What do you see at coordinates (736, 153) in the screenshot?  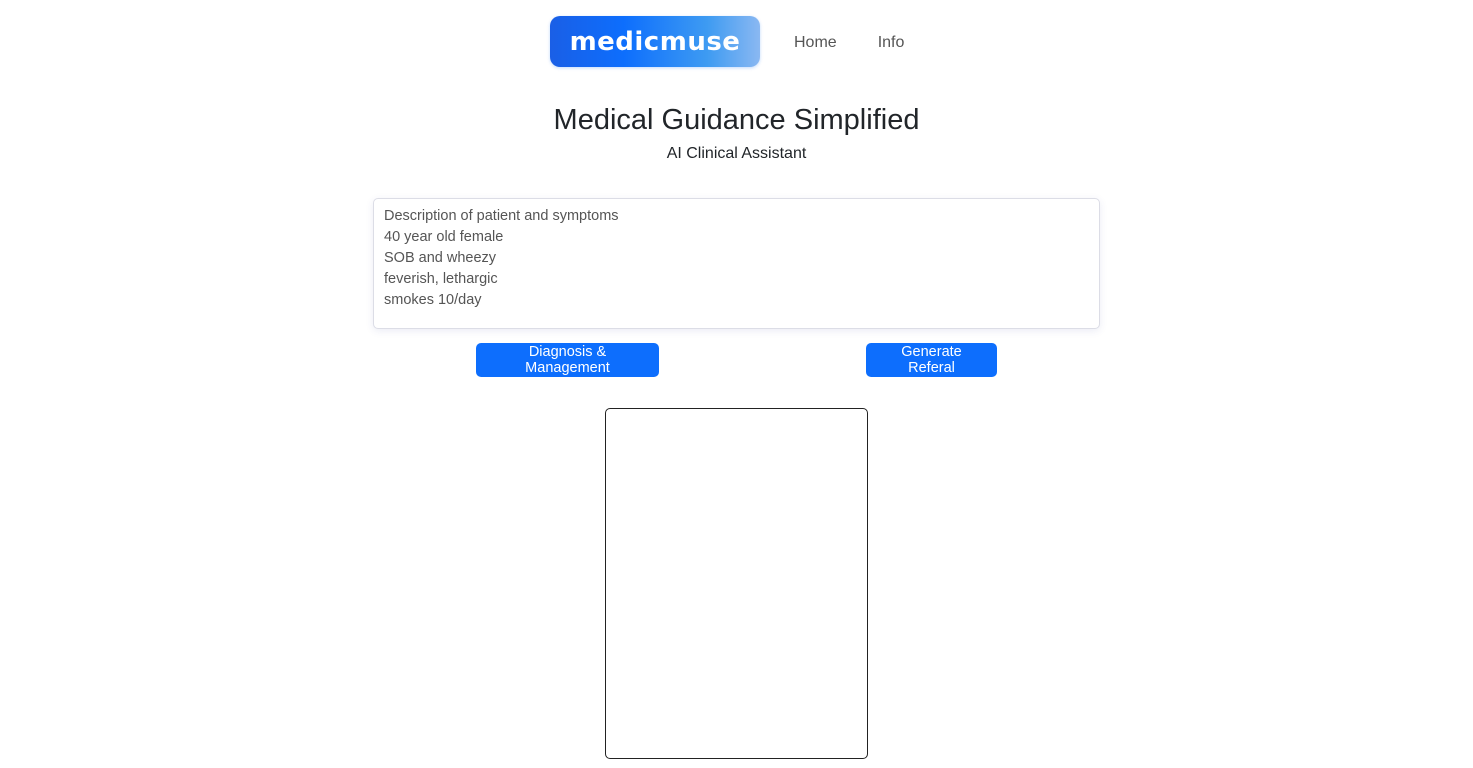 I see `page-subtitle: AI Clinical Assistant` at bounding box center [736, 153].